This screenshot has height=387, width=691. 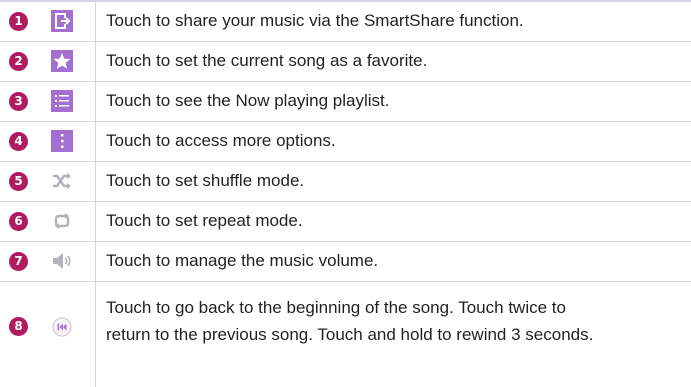 I want to click on number-cell: 7, so click(x=21, y=261).